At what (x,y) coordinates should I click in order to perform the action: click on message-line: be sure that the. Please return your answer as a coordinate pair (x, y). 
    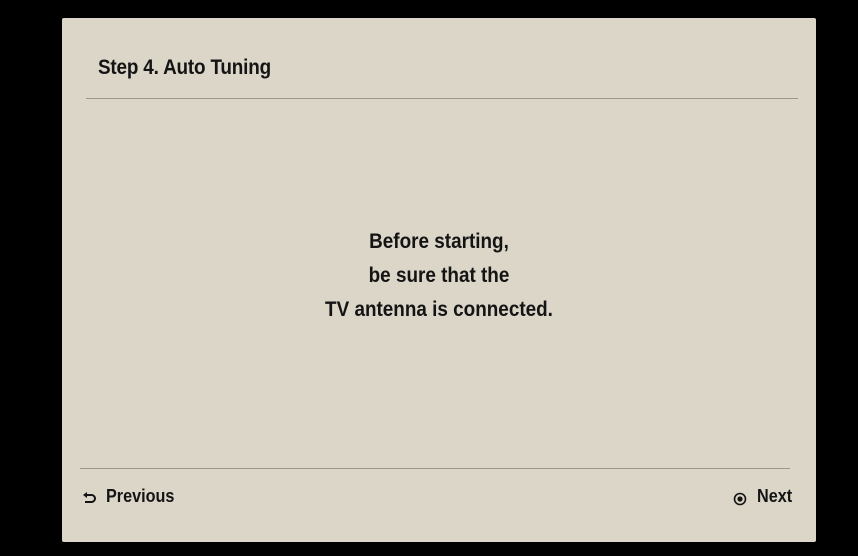
    Looking at the image, I should click on (439, 275).